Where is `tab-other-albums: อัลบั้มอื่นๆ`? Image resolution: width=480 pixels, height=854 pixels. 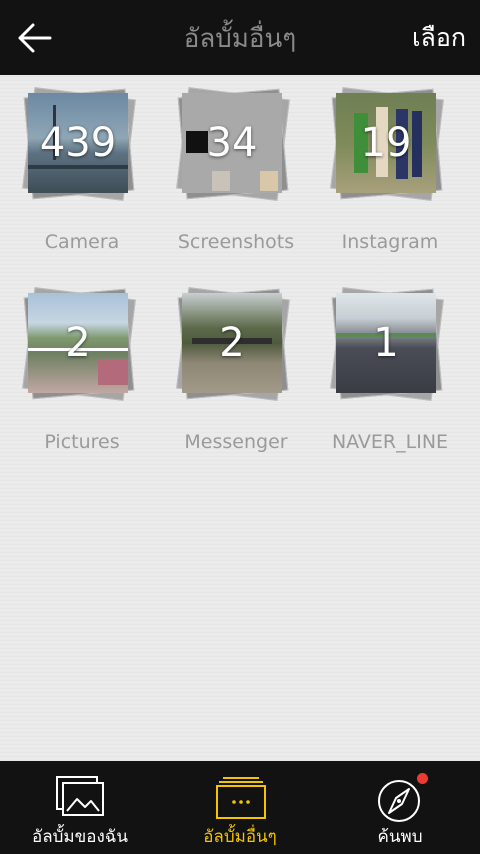
tab-other-albums: อัลบั้มอื่นๆ is located at coordinates (240, 807).